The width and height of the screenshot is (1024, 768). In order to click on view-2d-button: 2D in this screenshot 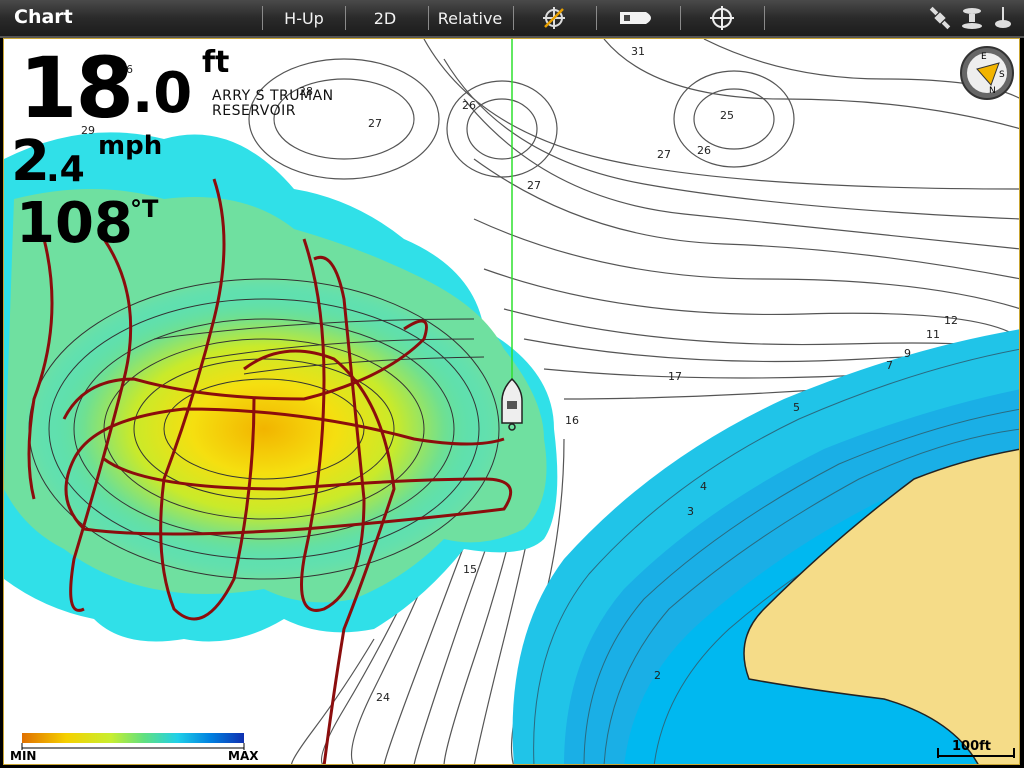, I will do `click(385, 18)`.